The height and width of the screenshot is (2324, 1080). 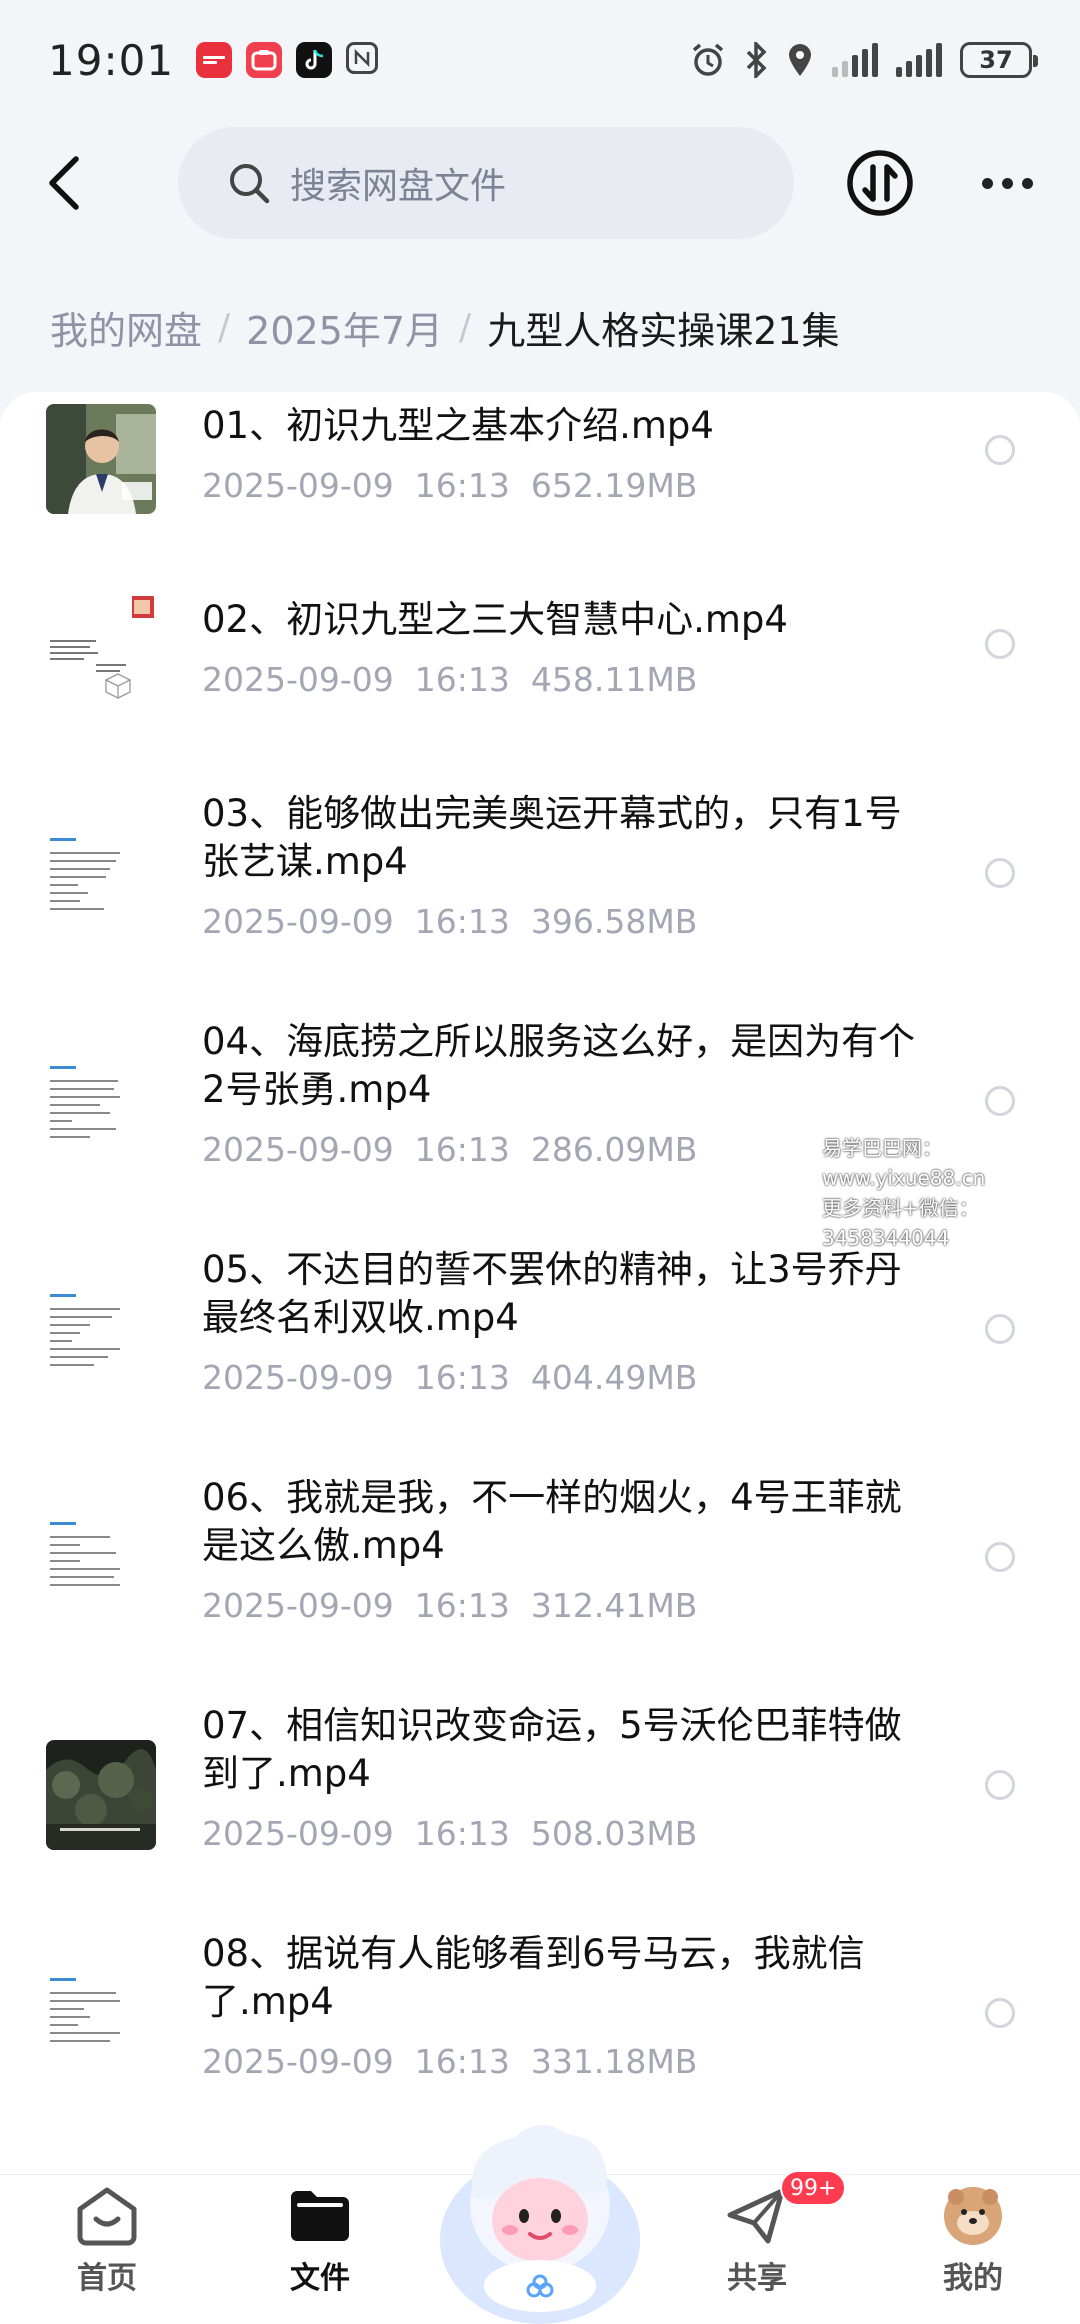 I want to click on file-meta: 2025-09-09 16:13 508.03MB, so click(x=450, y=1833).